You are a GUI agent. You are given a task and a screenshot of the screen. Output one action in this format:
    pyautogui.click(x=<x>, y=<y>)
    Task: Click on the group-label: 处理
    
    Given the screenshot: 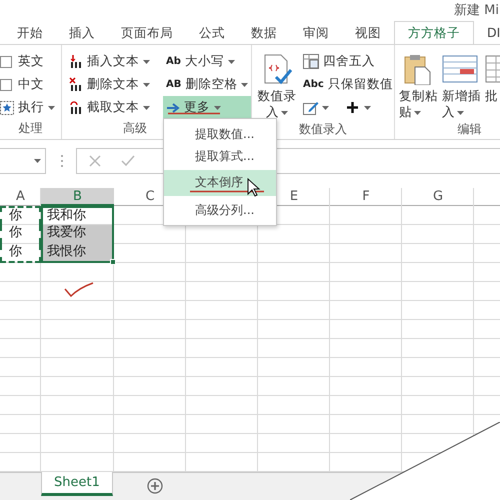 What is the action you would take?
    pyautogui.click(x=30, y=128)
    